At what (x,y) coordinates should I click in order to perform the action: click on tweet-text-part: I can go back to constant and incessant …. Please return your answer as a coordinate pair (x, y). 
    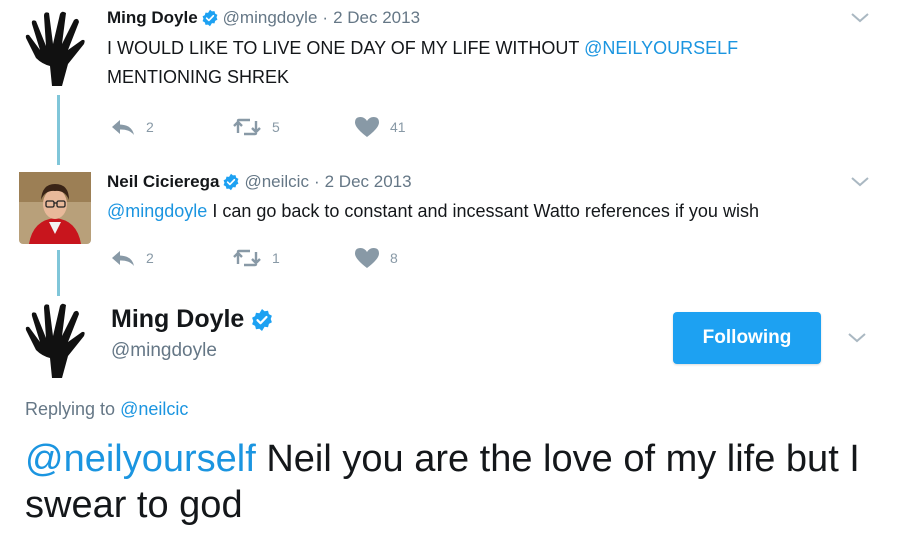
    Looking at the image, I should click on (483, 211).